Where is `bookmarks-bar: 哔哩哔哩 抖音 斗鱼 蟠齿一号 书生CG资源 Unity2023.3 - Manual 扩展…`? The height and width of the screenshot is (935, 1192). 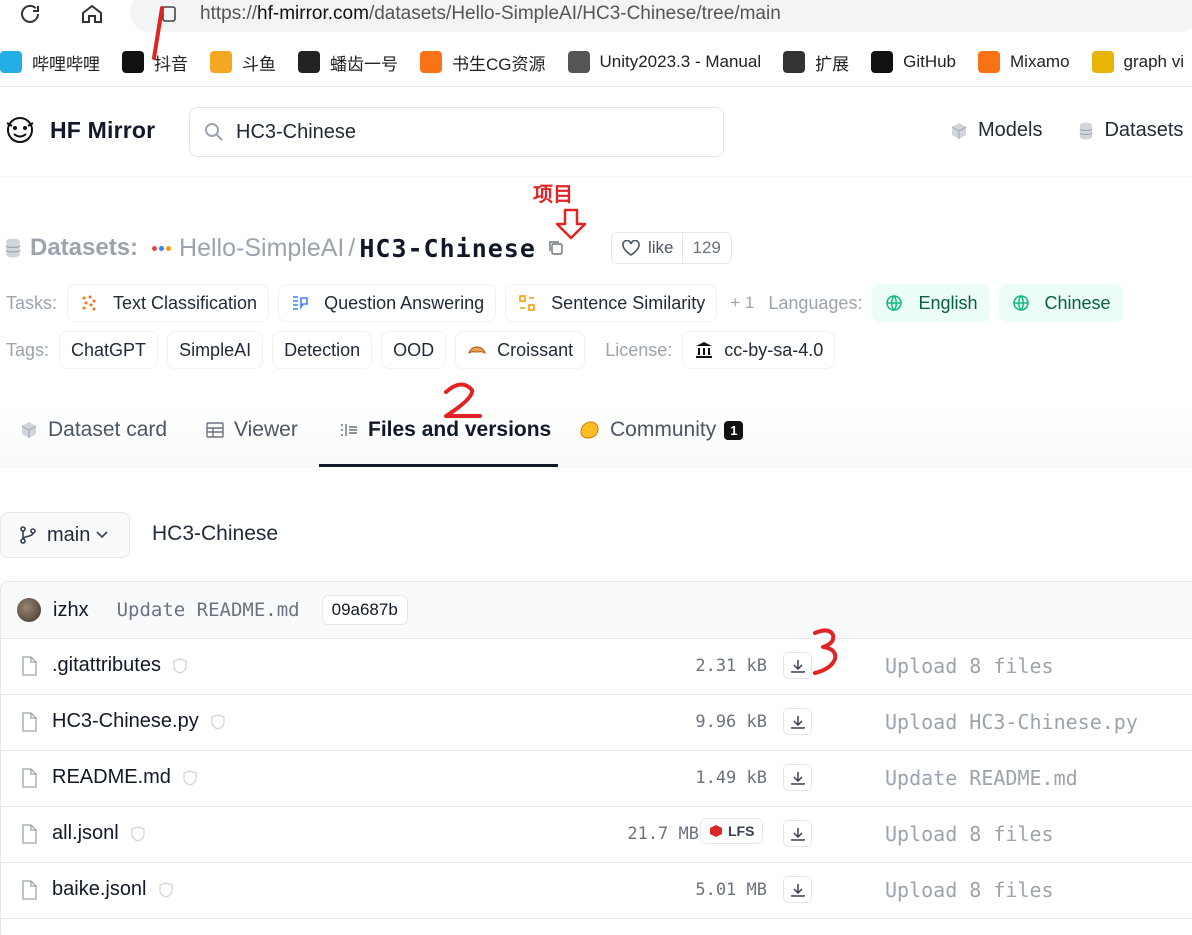
bookmarks-bar: 哔哩哔哩 抖音 斗鱼 蟠齿一号 书生CG资源 Unity2023.3 - Manual 扩展… is located at coordinates (596, 62).